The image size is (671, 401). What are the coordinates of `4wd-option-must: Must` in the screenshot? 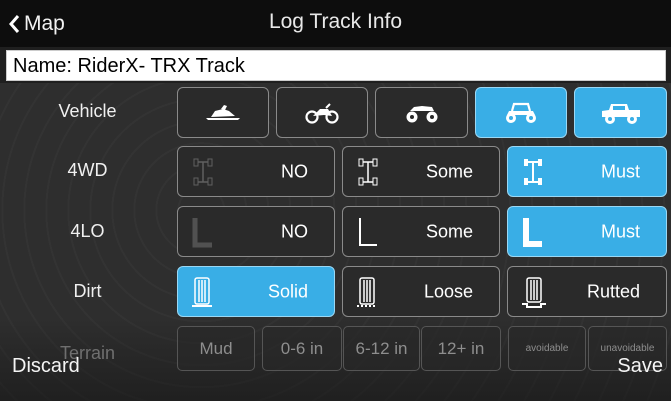 It's located at (587, 171).